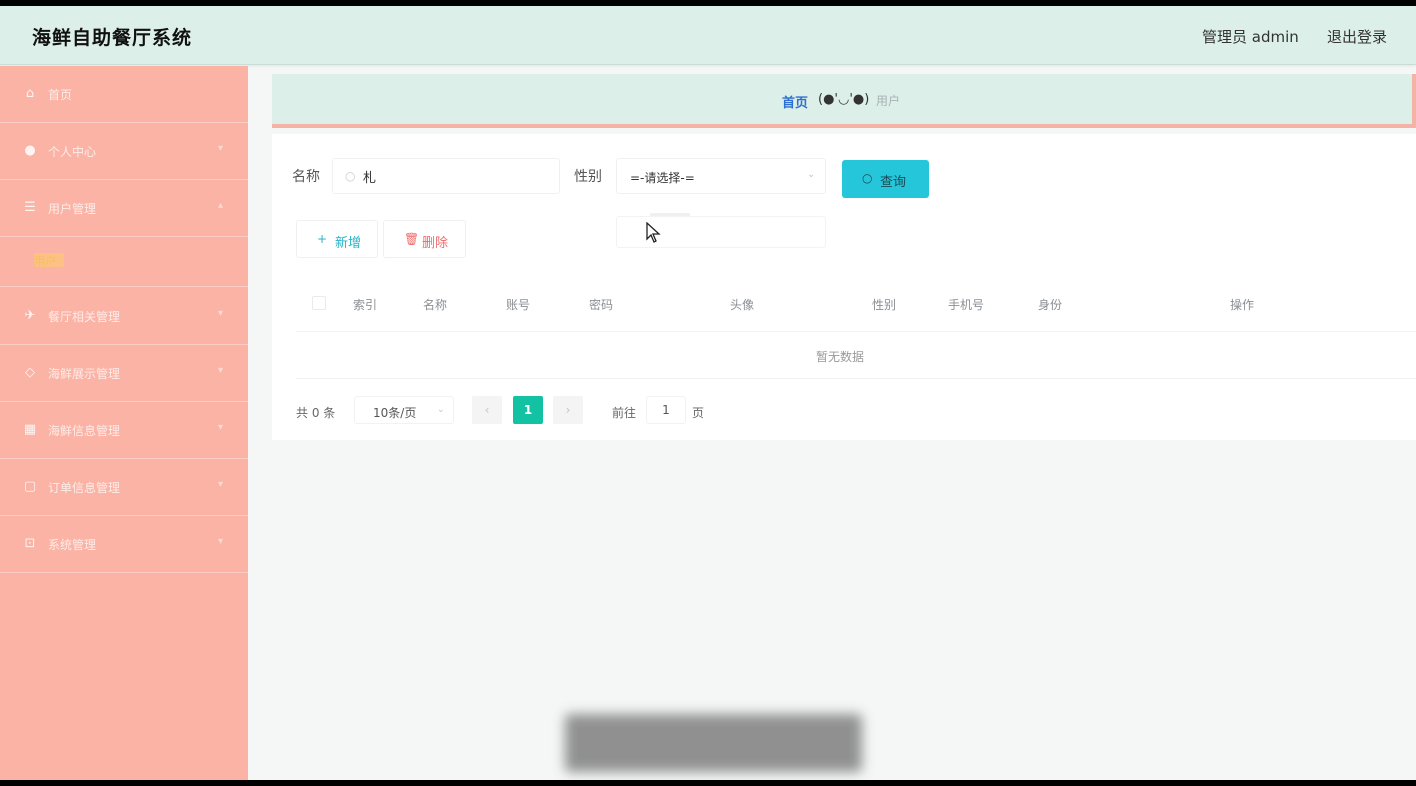  I want to click on breadcrumb-current: 用户, so click(888, 101).